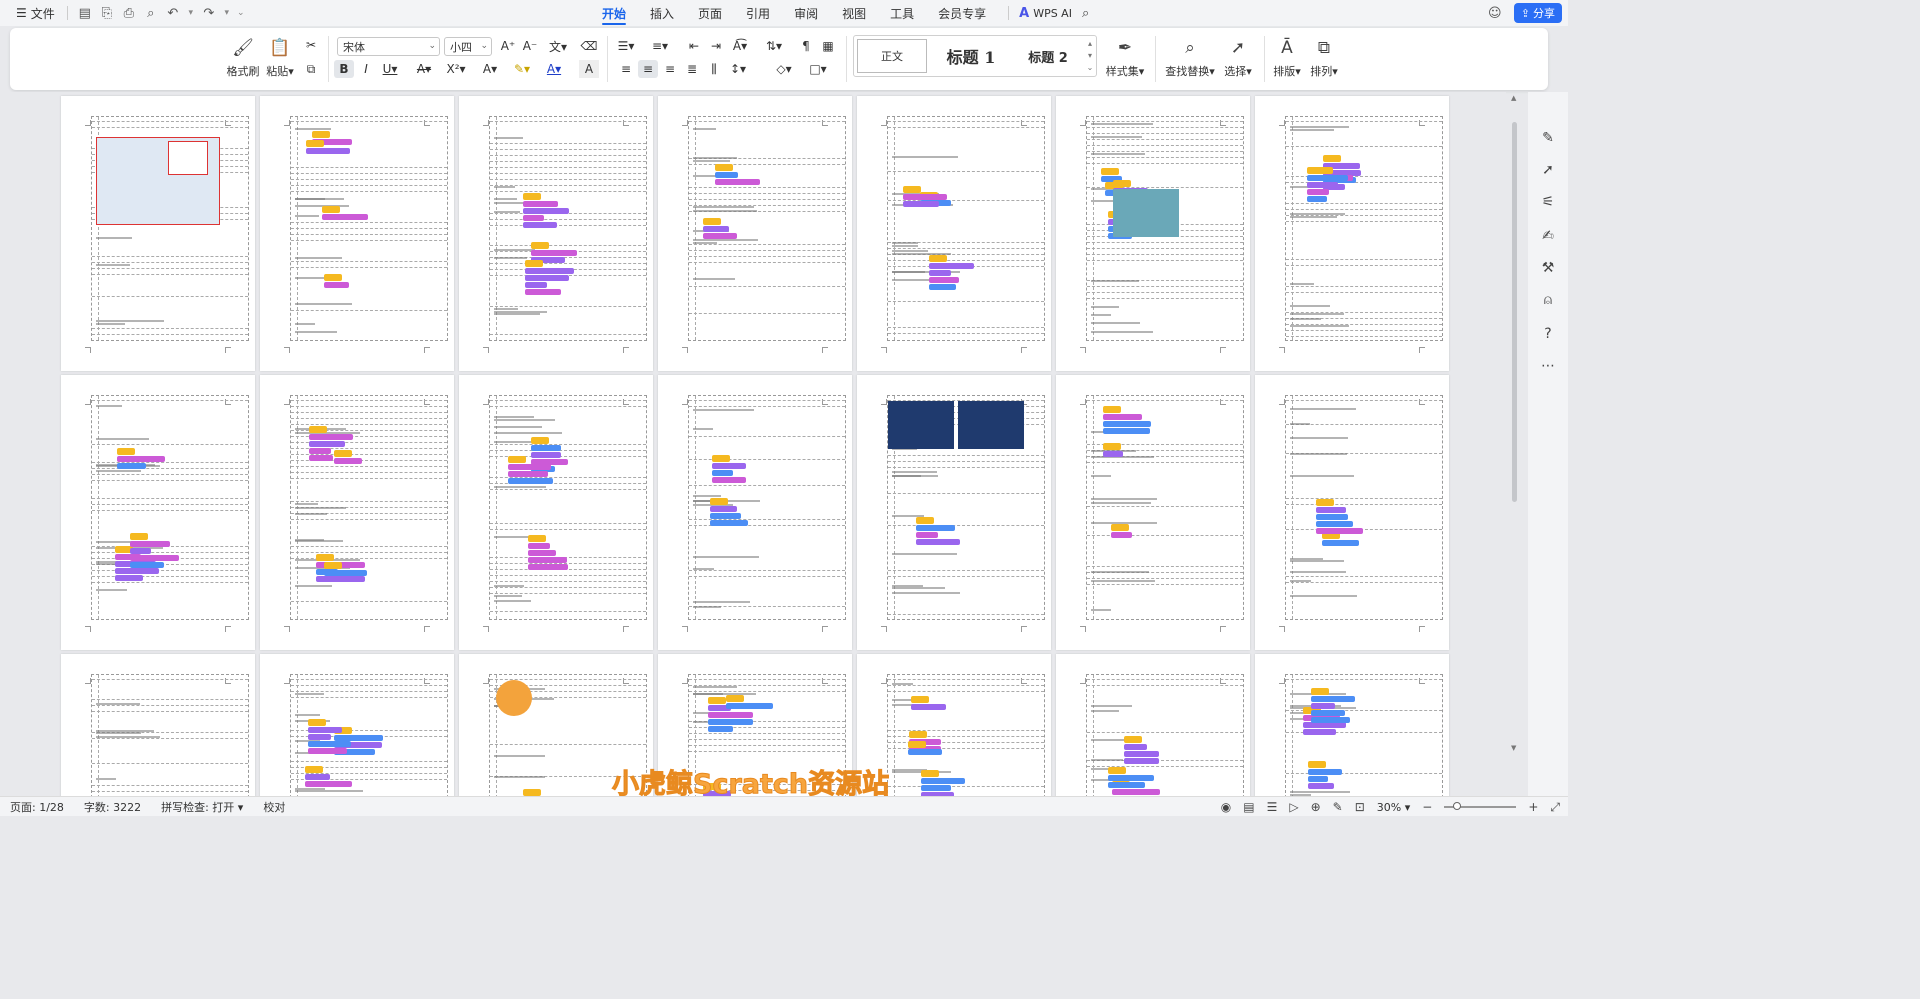 Image resolution: width=1920 pixels, height=999 pixels. I want to click on undo-dropdown-icon: ▾, so click(191, 13).